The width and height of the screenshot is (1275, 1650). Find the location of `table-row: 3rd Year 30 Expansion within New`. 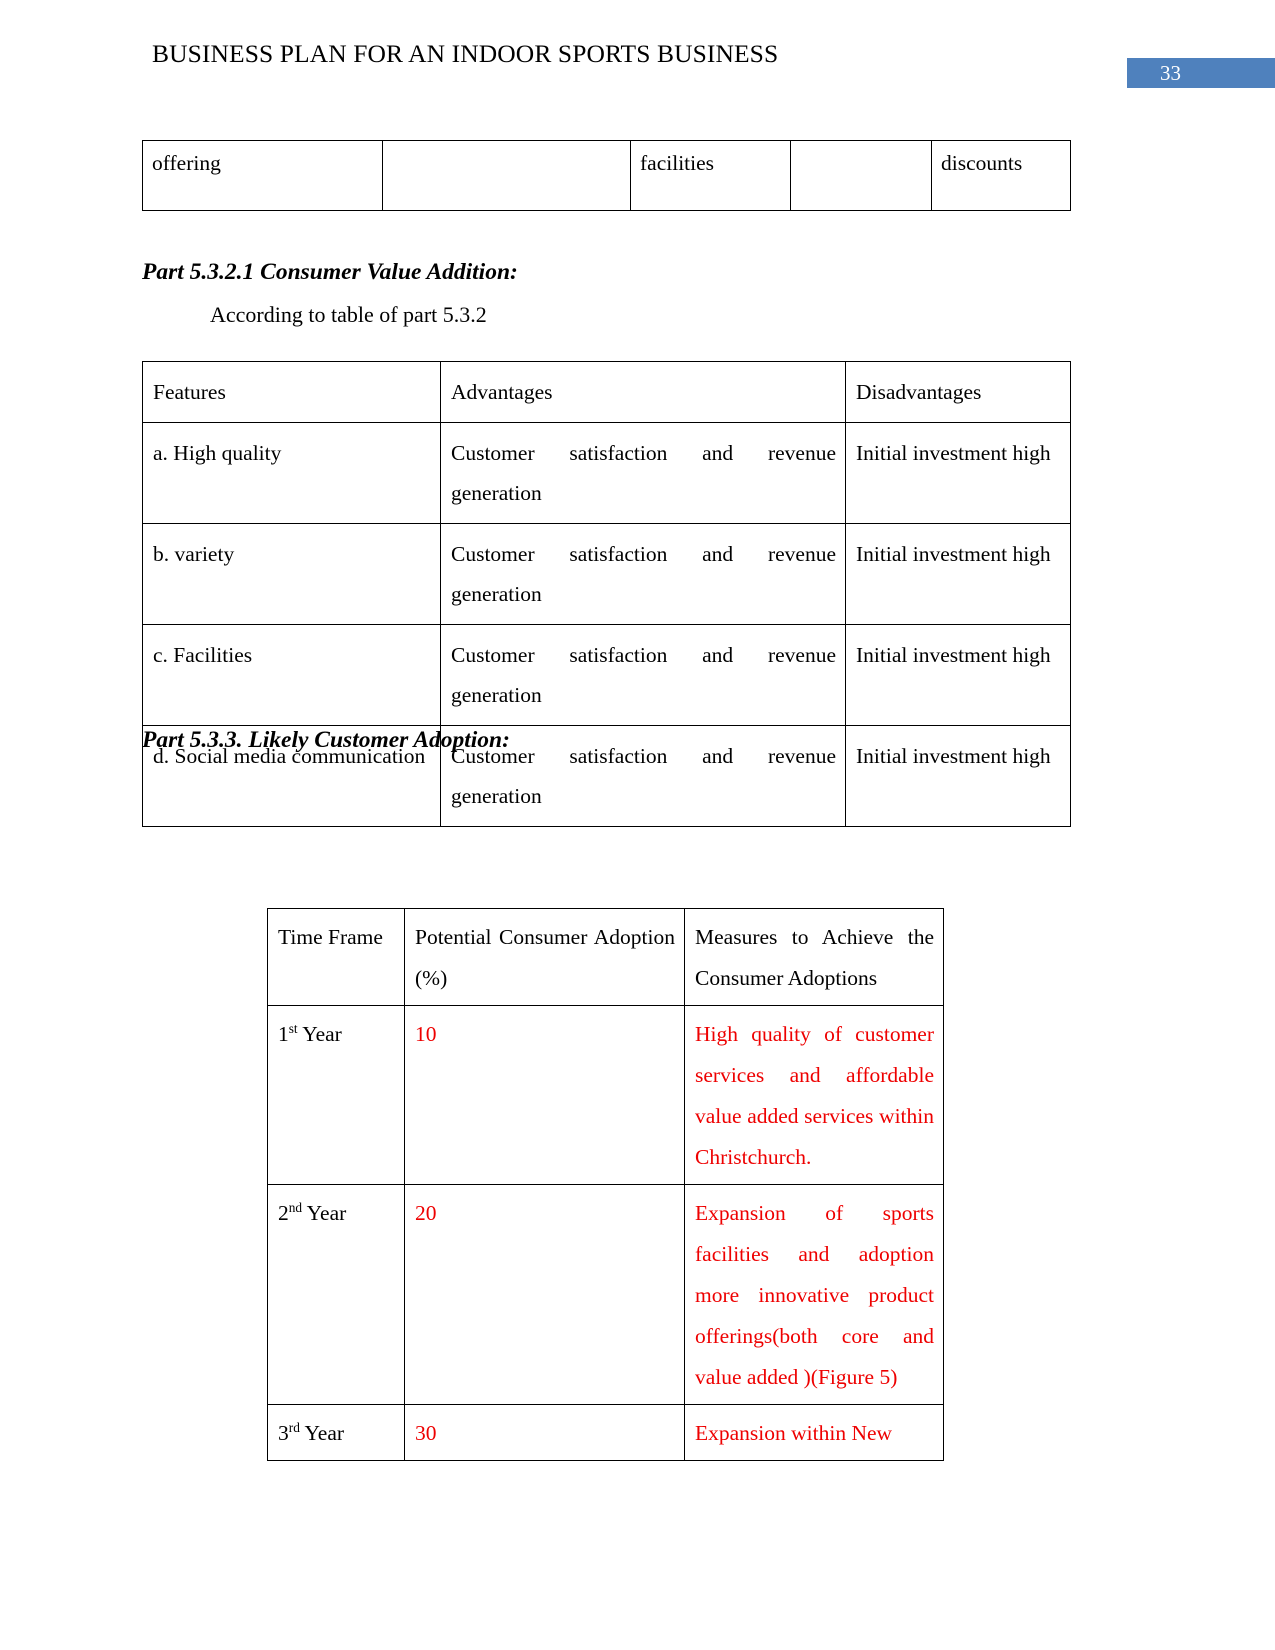

table-row: 3rd Year 30 Expansion within New is located at coordinates (605, 1432).